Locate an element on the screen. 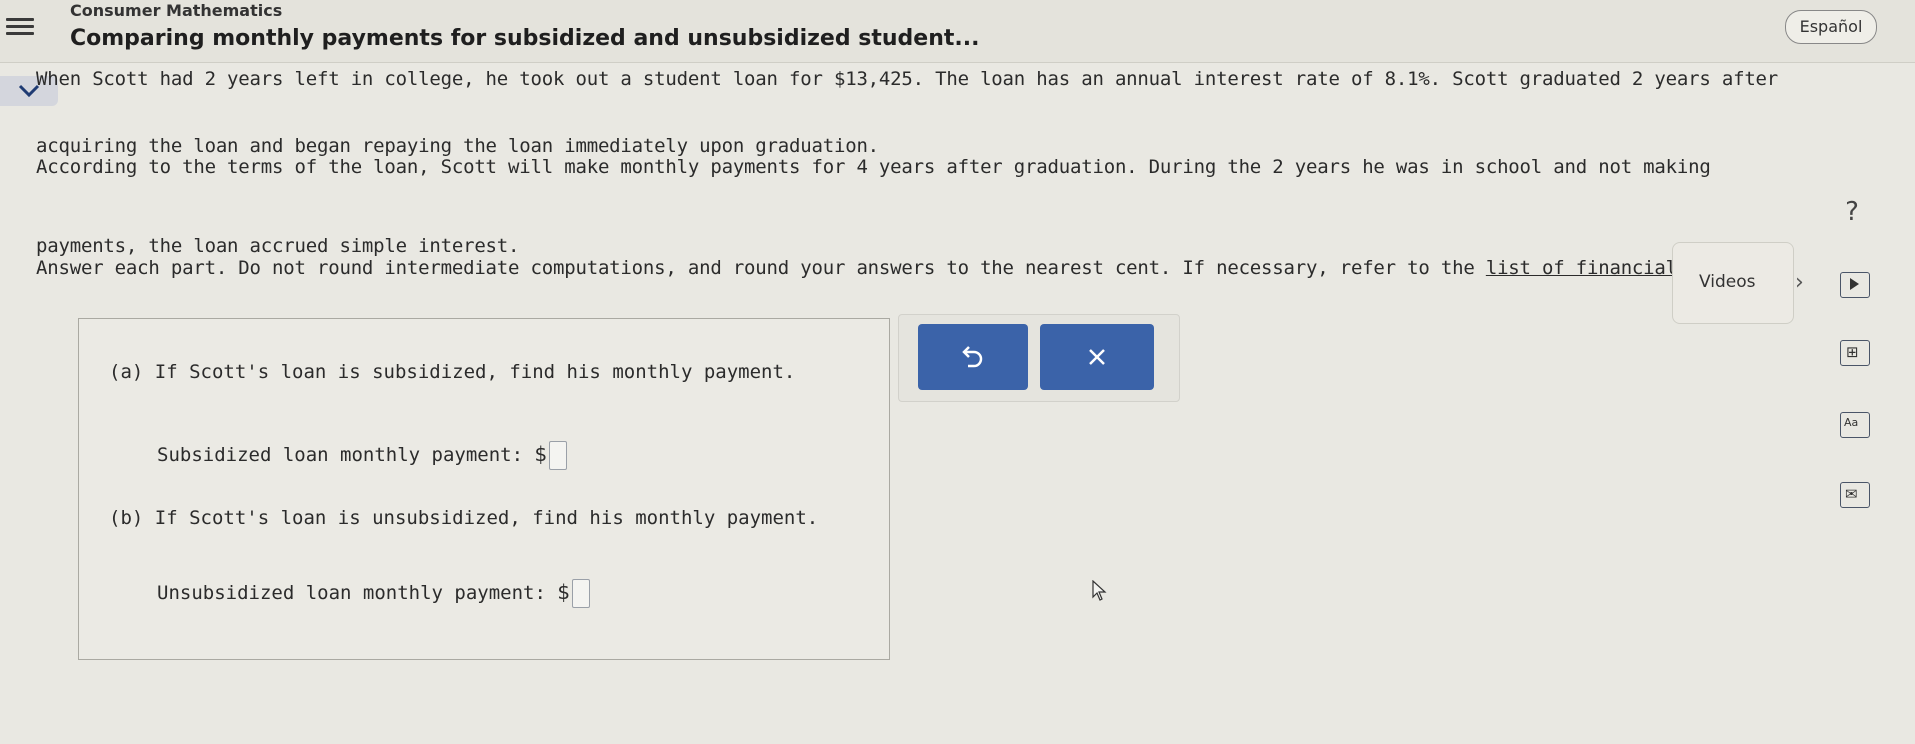 The width and height of the screenshot is (1915, 744). chevron-right-icon: › is located at coordinates (1799, 282).